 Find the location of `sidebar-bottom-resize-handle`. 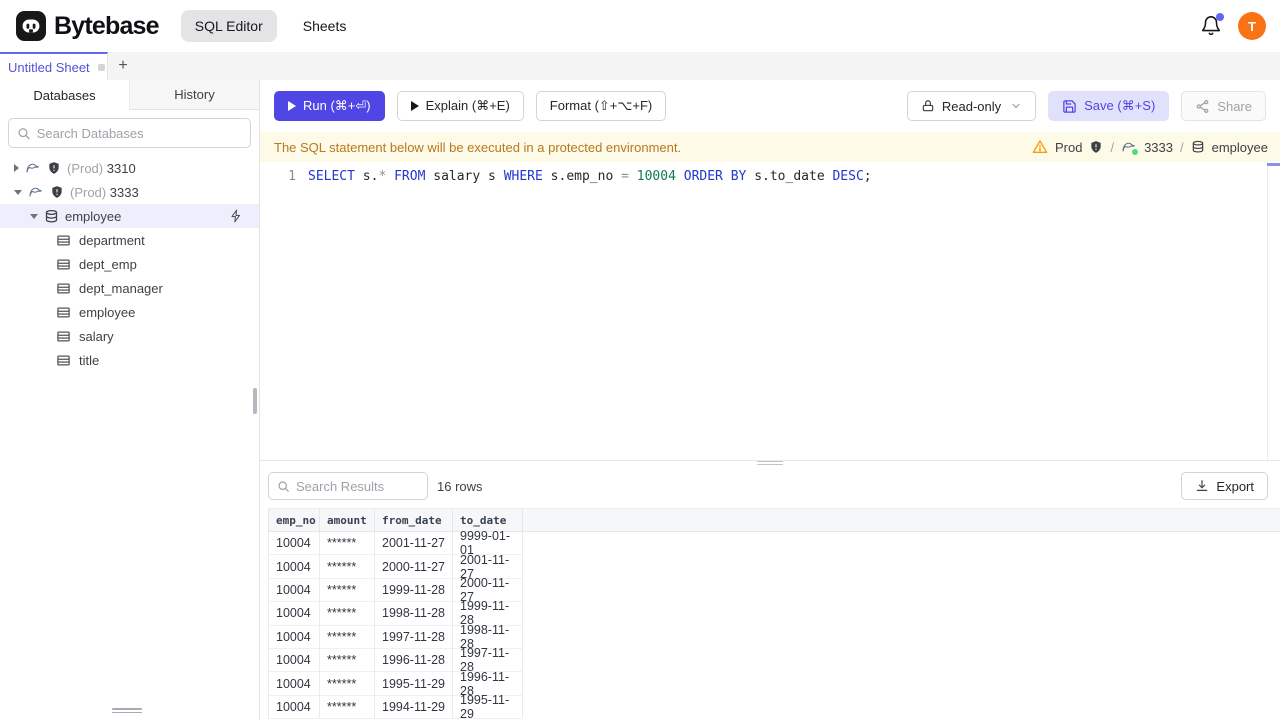

sidebar-bottom-resize-handle is located at coordinates (127, 710).